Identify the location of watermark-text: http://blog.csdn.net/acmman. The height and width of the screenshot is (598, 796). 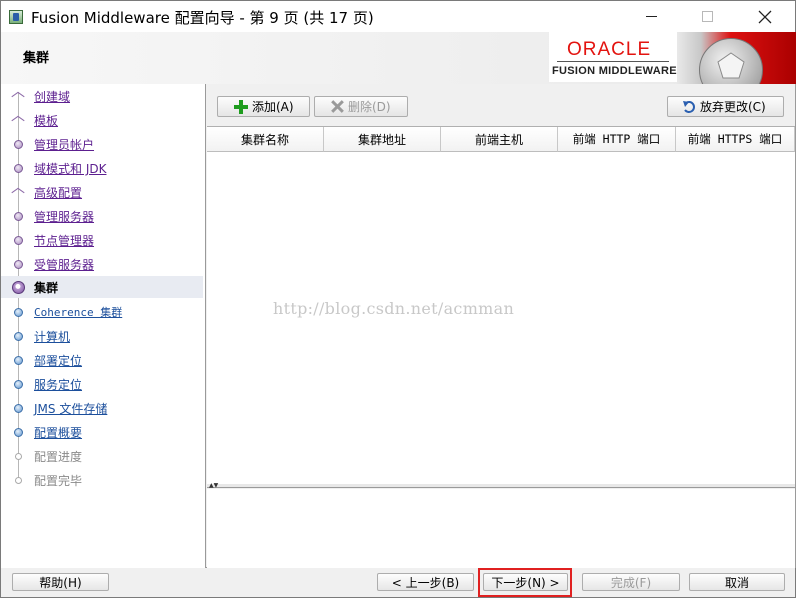
(394, 308).